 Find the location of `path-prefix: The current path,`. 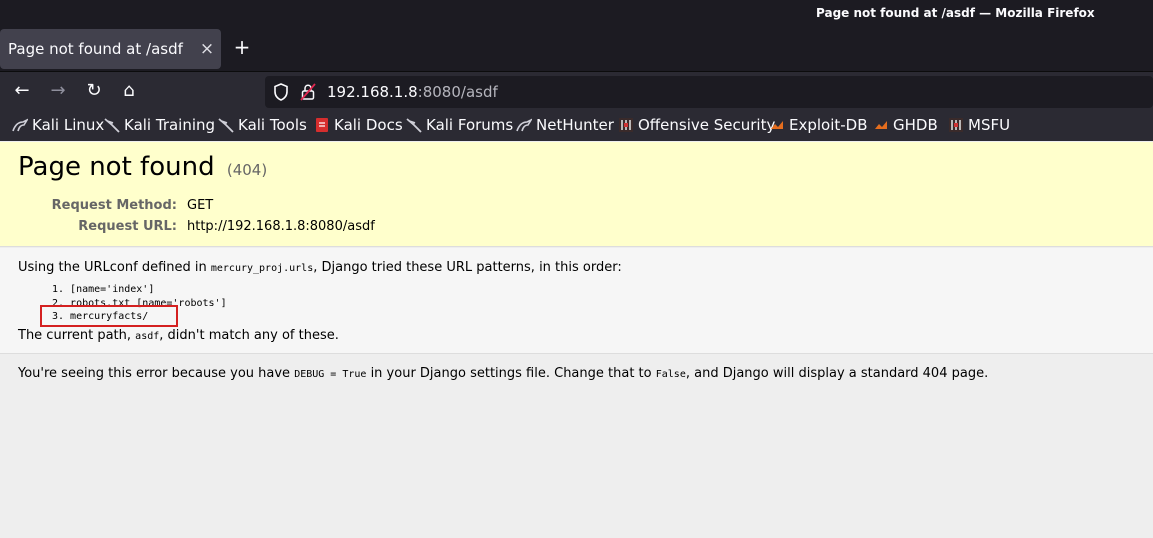

path-prefix: The current path, is located at coordinates (77, 335).